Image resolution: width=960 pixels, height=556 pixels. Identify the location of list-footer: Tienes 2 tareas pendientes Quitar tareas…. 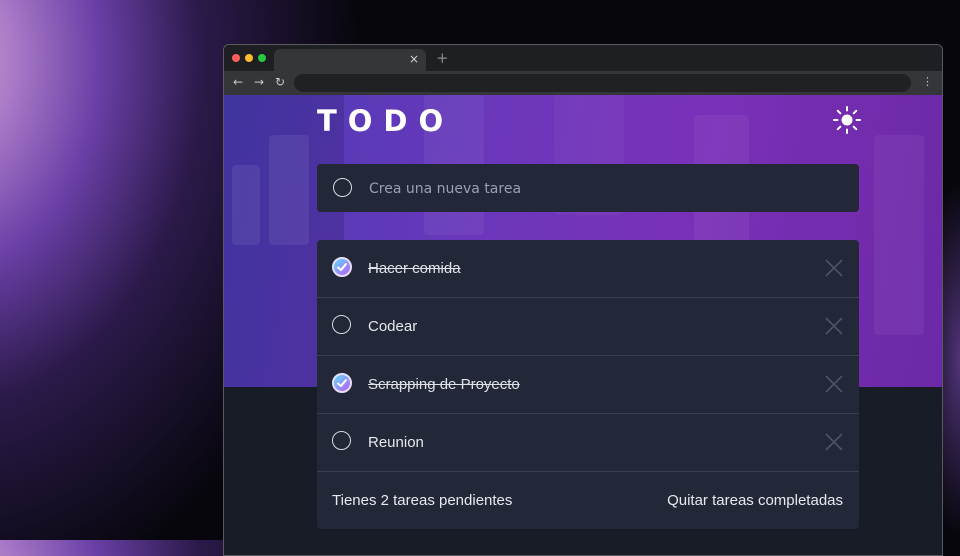
(588, 500).